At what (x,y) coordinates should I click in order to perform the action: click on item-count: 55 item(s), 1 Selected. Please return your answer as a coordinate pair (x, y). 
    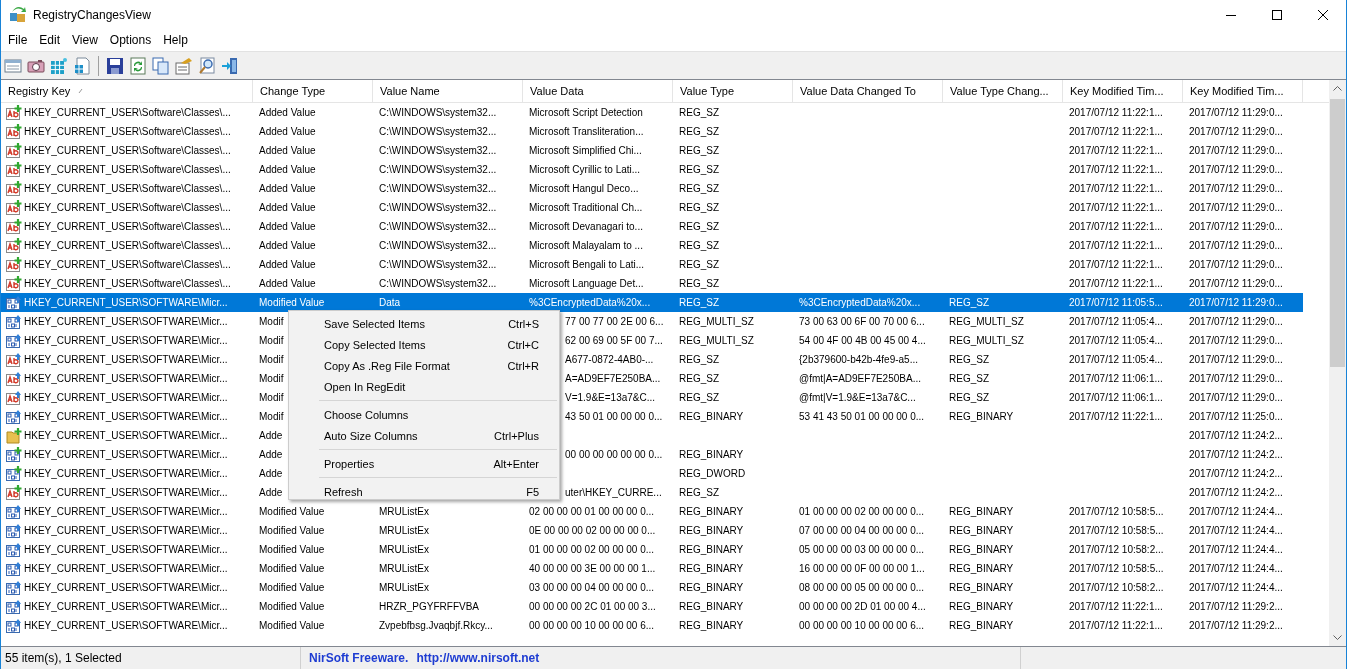
    Looking at the image, I should click on (63, 658).